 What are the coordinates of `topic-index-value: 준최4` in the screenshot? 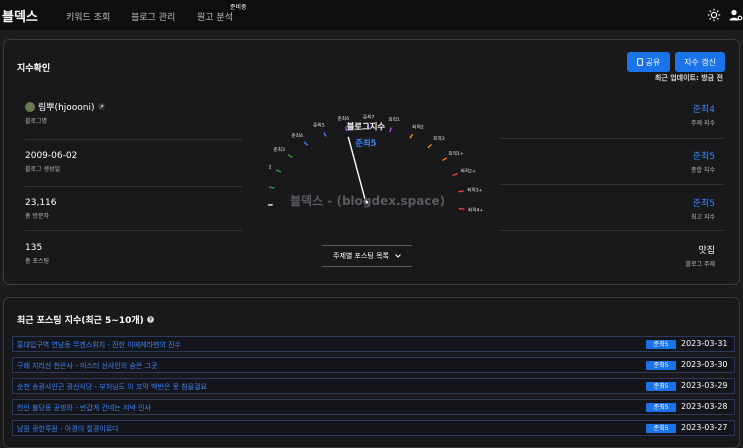 It's located at (703, 110).